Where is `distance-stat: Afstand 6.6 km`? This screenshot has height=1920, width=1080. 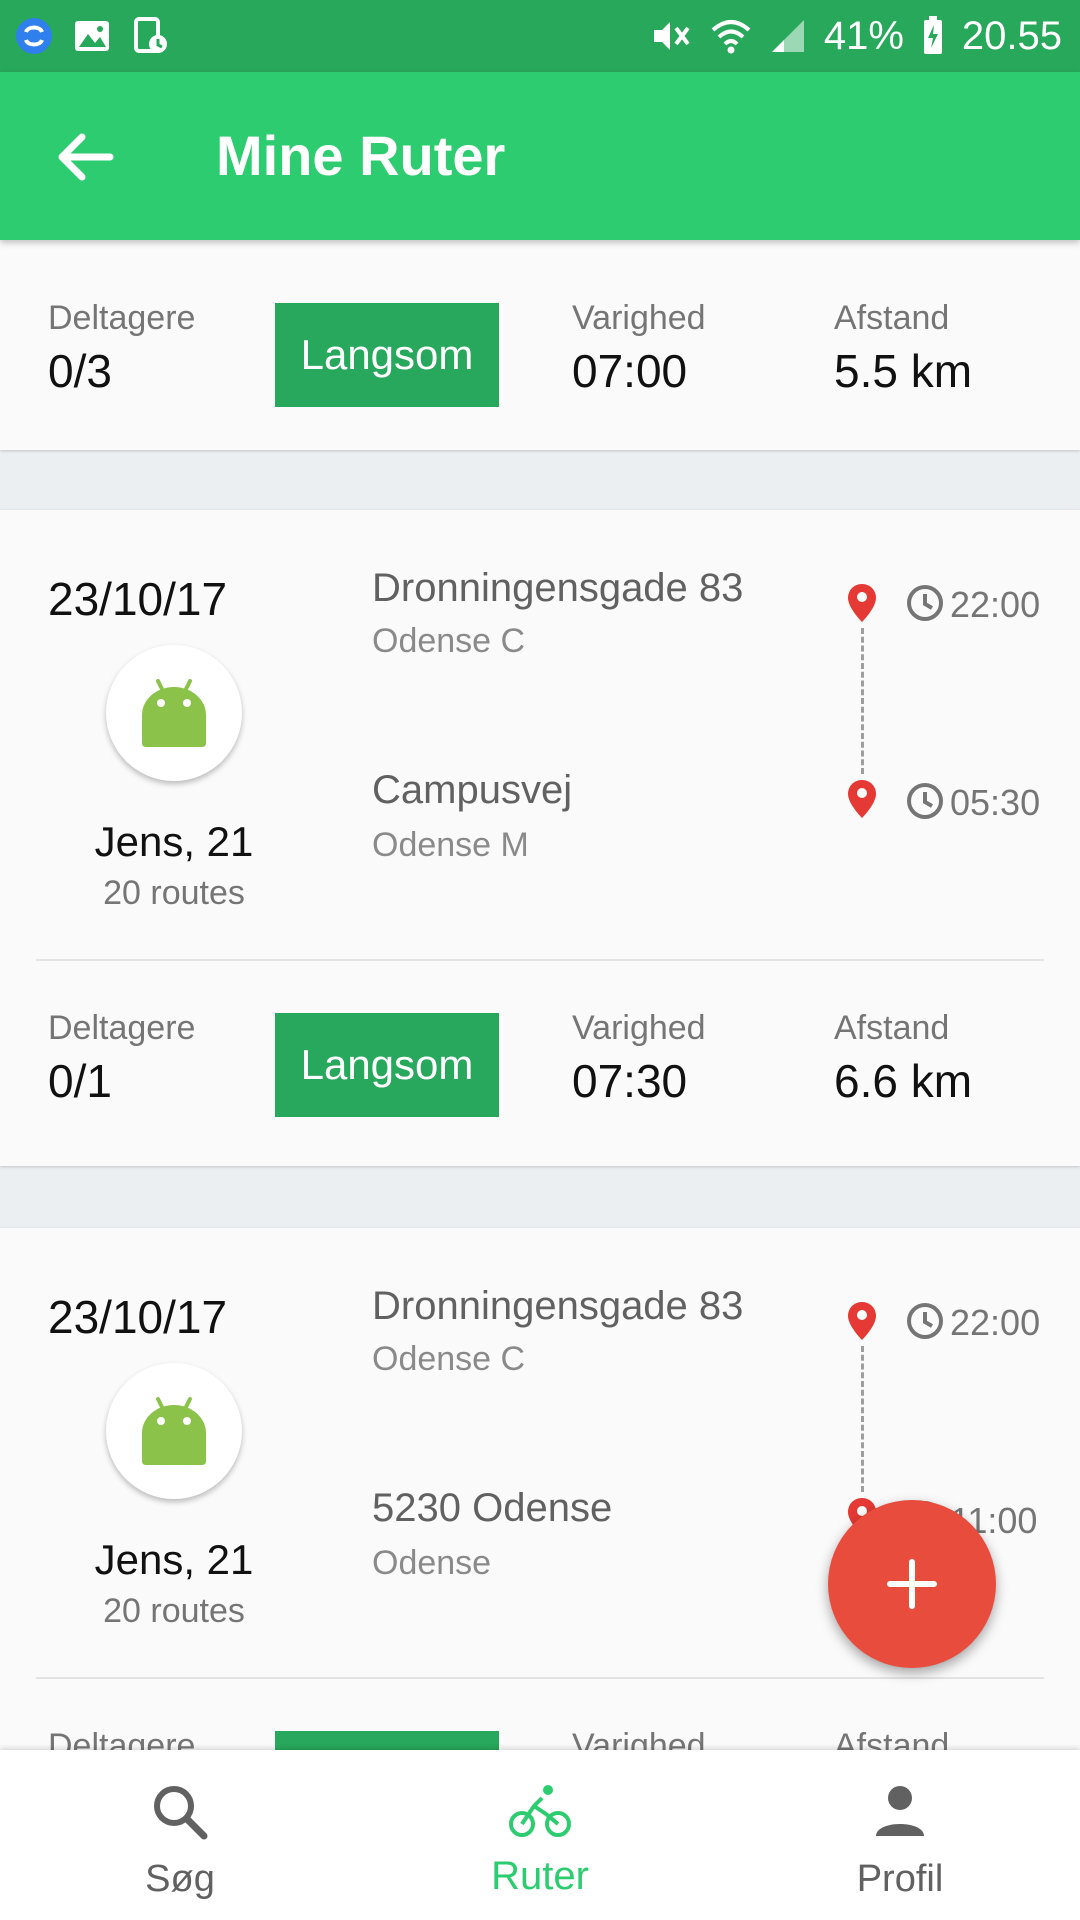
distance-stat: Afstand 6.6 km is located at coordinates (903, 1058).